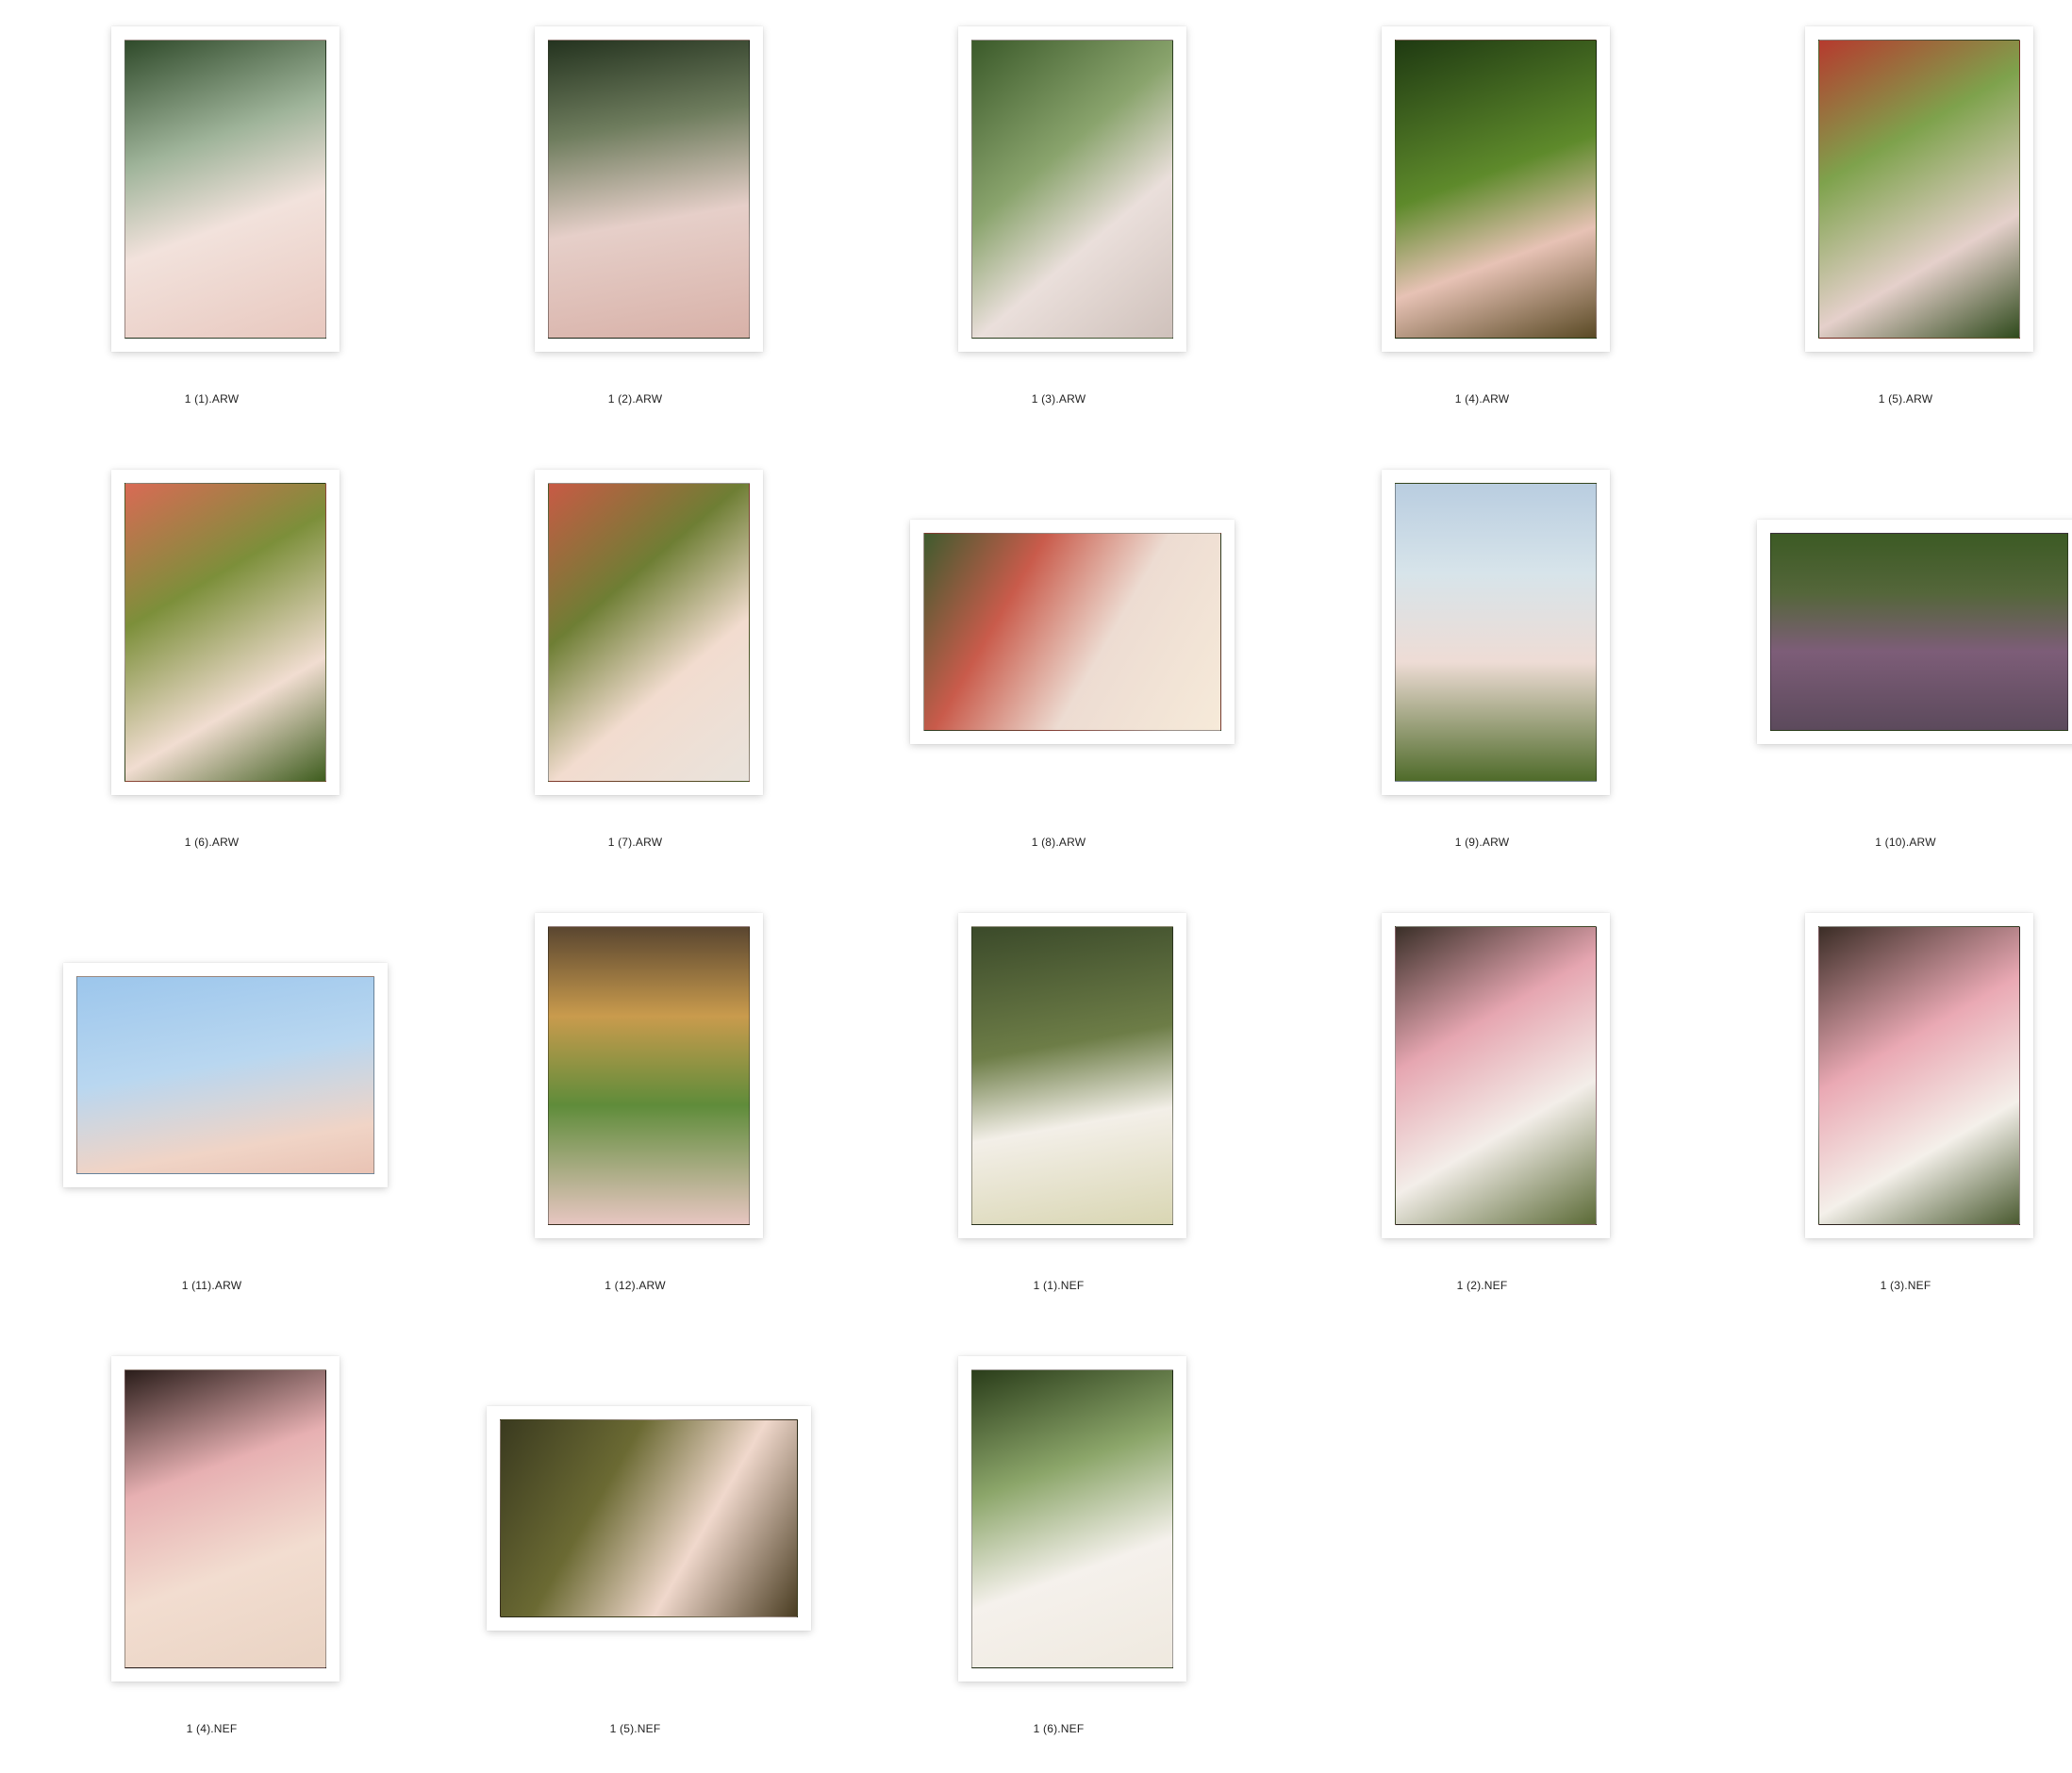  Describe the element at coordinates (1482, 1285) in the screenshot. I see `file-name: 1 (2).NEF` at that location.